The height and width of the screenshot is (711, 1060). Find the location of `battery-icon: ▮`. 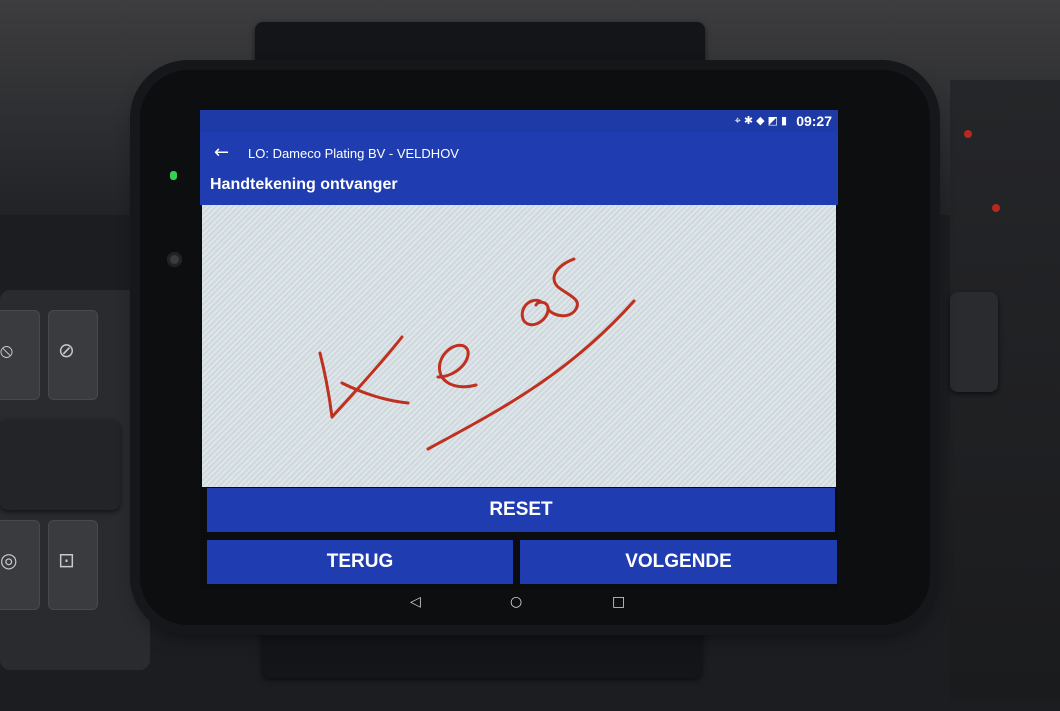

battery-icon: ▮ is located at coordinates (785, 120).